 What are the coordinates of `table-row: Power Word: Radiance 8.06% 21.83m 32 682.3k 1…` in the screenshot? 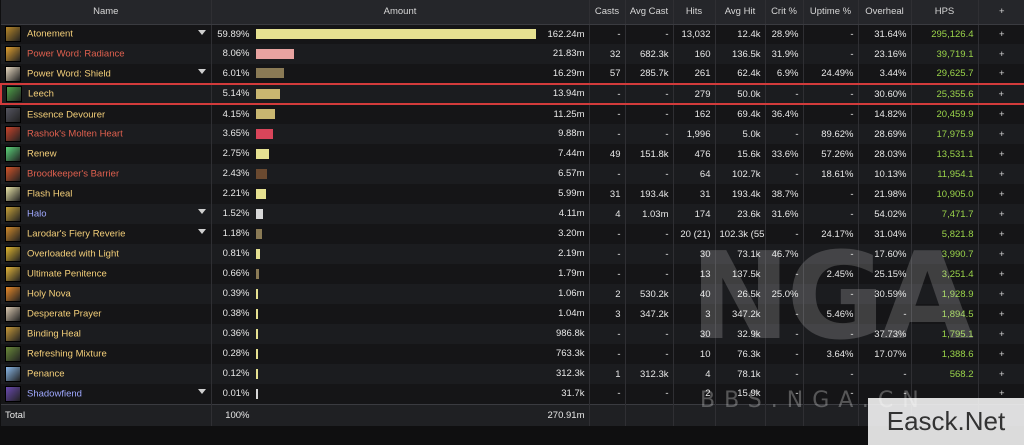 It's located at (512, 54).